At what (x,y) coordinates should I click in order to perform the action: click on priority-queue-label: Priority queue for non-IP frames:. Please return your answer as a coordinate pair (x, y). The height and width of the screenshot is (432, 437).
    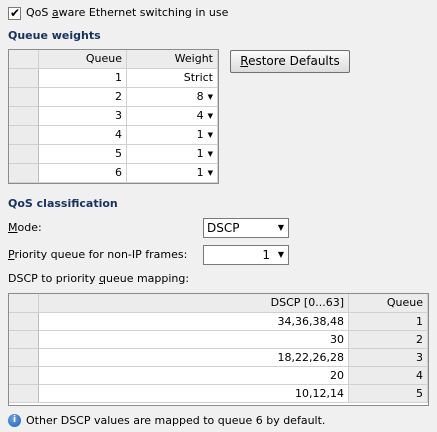
    Looking at the image, I should click on (98, 254).